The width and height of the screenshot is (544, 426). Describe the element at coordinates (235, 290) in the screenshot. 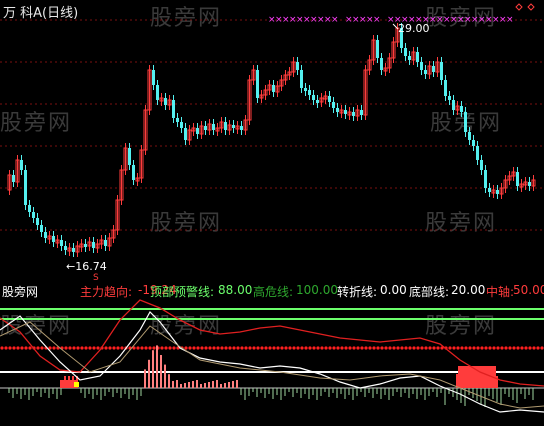

I see `top-warn-value: 88.00` at that location.